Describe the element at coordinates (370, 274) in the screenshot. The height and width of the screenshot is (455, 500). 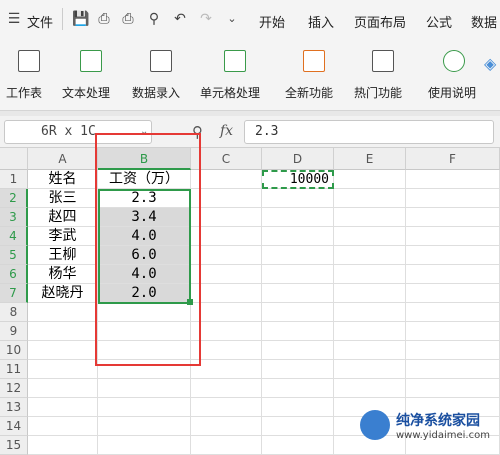
I see `cell-e6` at that location.